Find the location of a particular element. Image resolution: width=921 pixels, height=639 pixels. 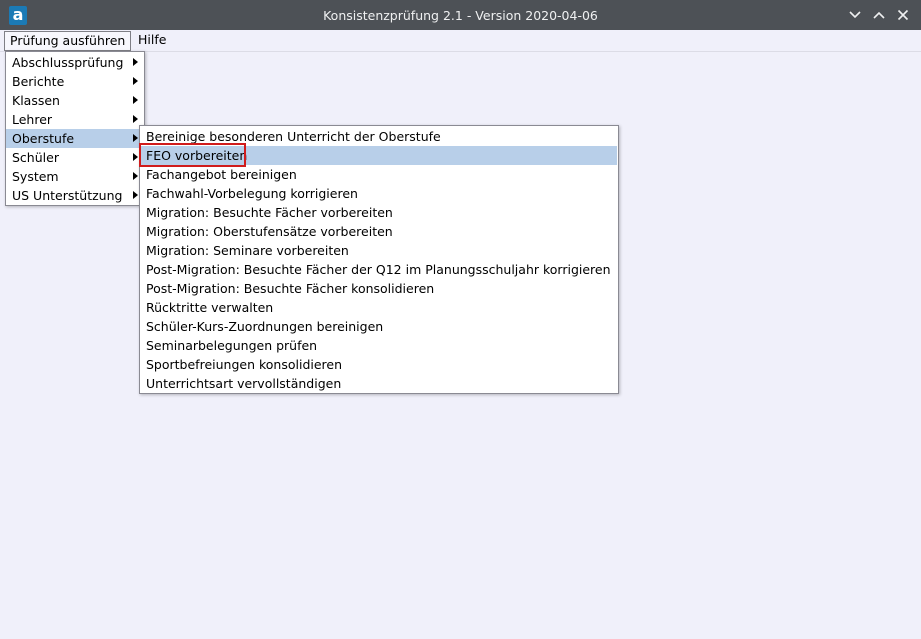

menu-item-schueler: Schüler is located at coordinates (75, 157).